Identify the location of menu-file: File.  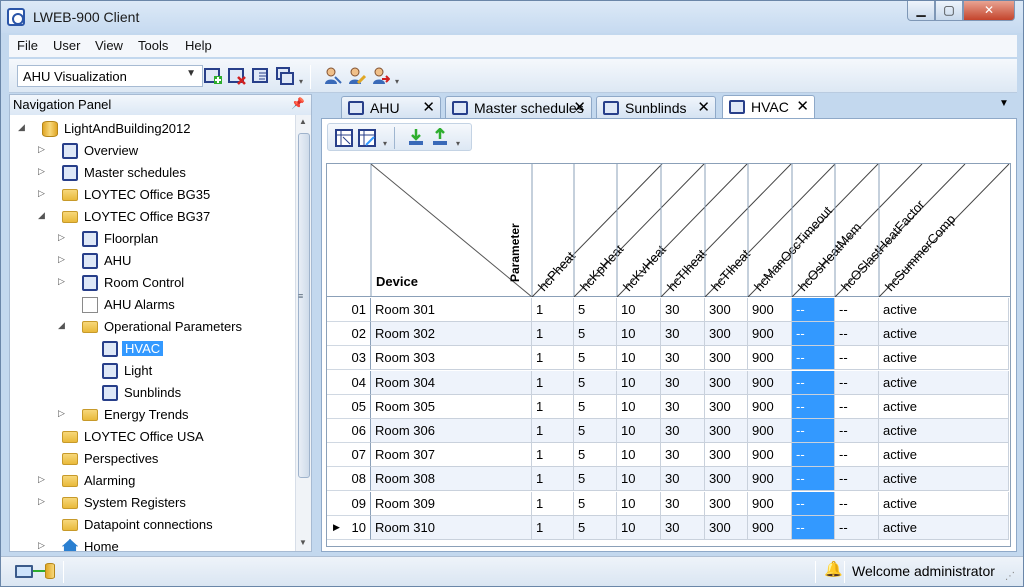
(27, 45).